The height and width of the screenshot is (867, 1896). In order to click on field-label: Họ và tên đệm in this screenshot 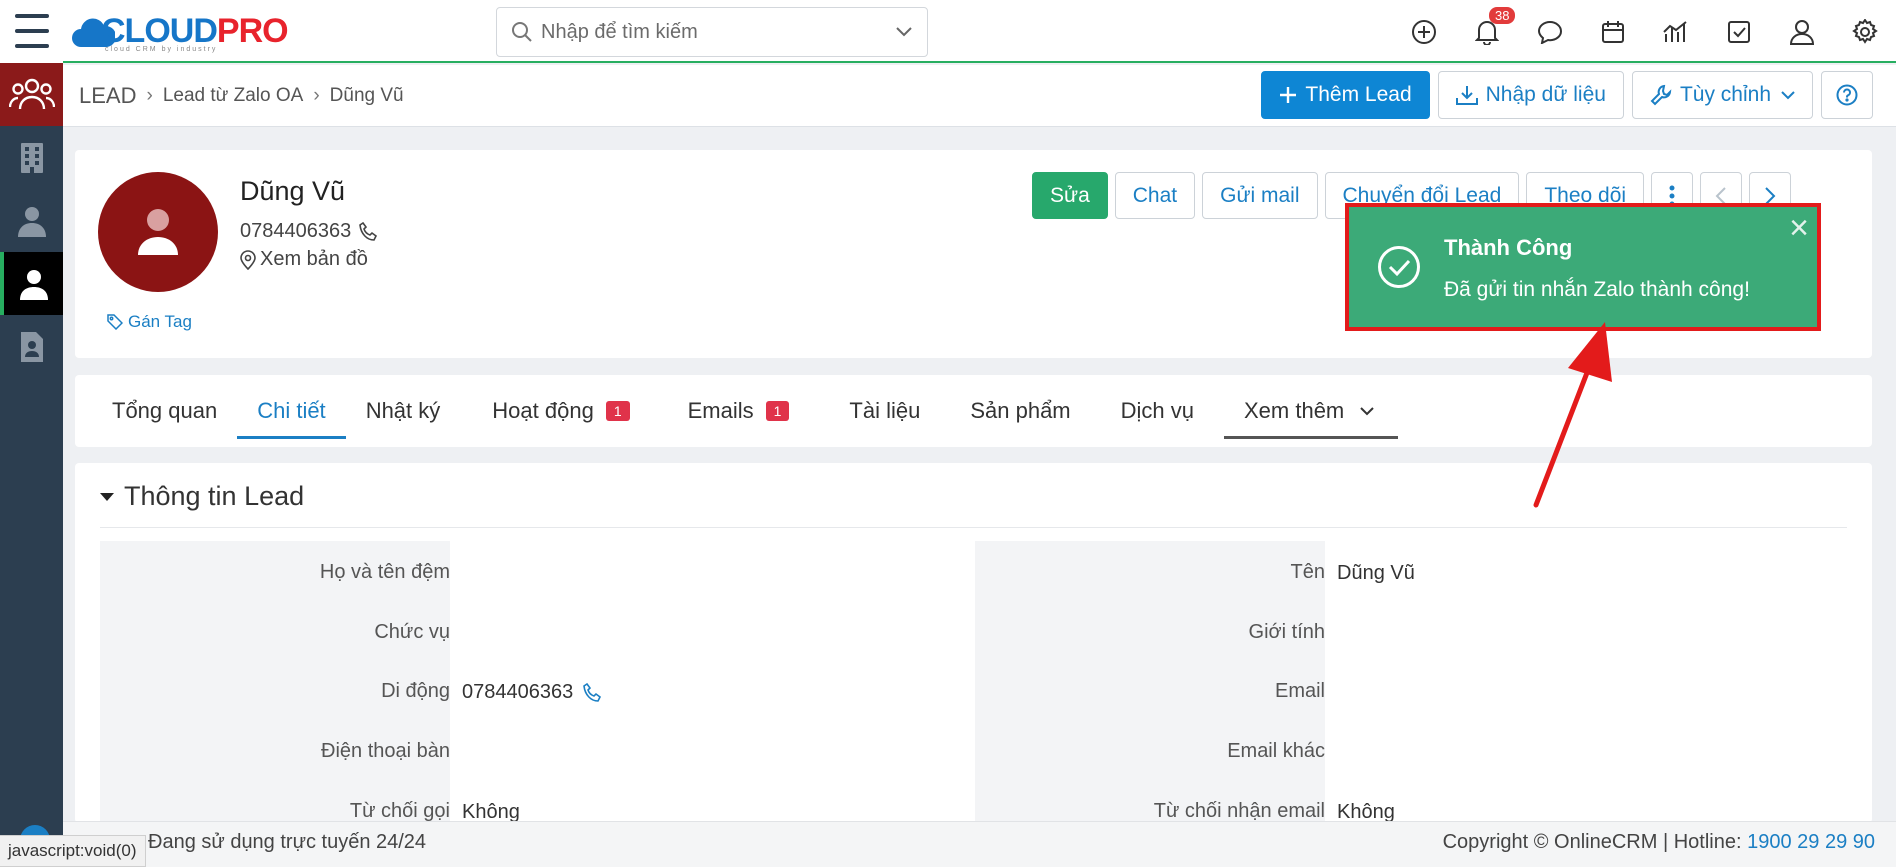, I will do `click(384, 572)`.